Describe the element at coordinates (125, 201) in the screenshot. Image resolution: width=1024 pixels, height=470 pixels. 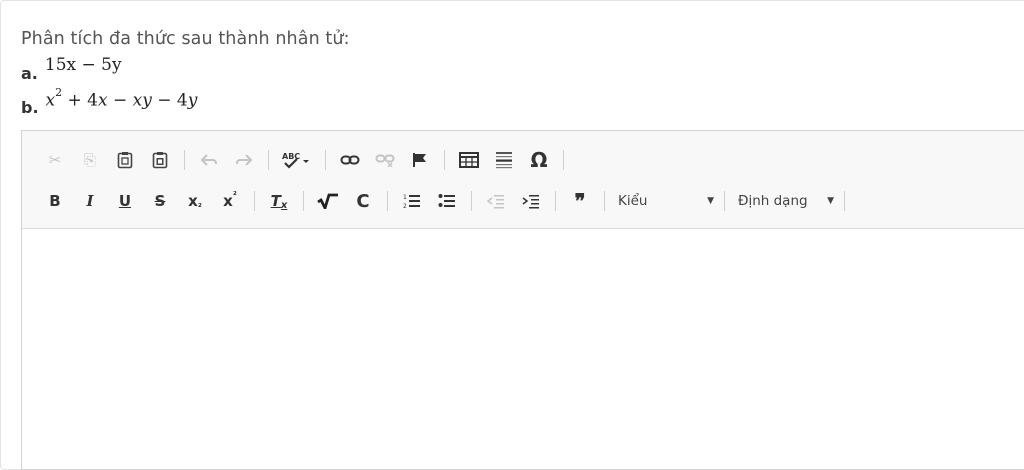
I see `underline-button: U` at that location.